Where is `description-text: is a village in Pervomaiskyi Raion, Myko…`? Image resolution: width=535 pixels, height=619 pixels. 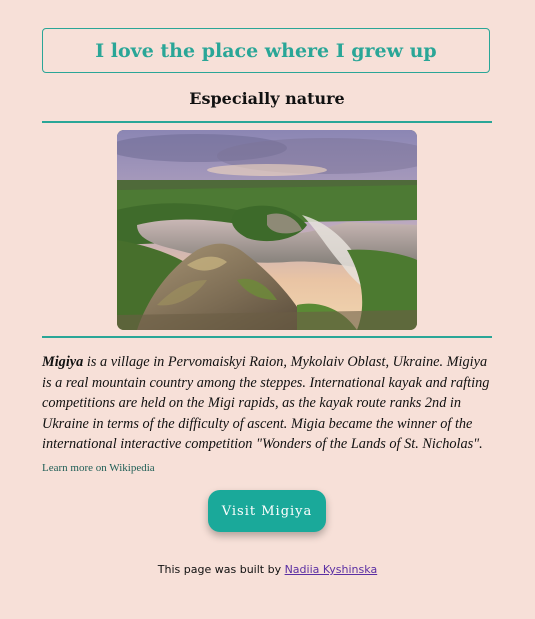 description-text: is a village in Pervomaiskyi Raion, Myko… is located at coordinates (266, 403).